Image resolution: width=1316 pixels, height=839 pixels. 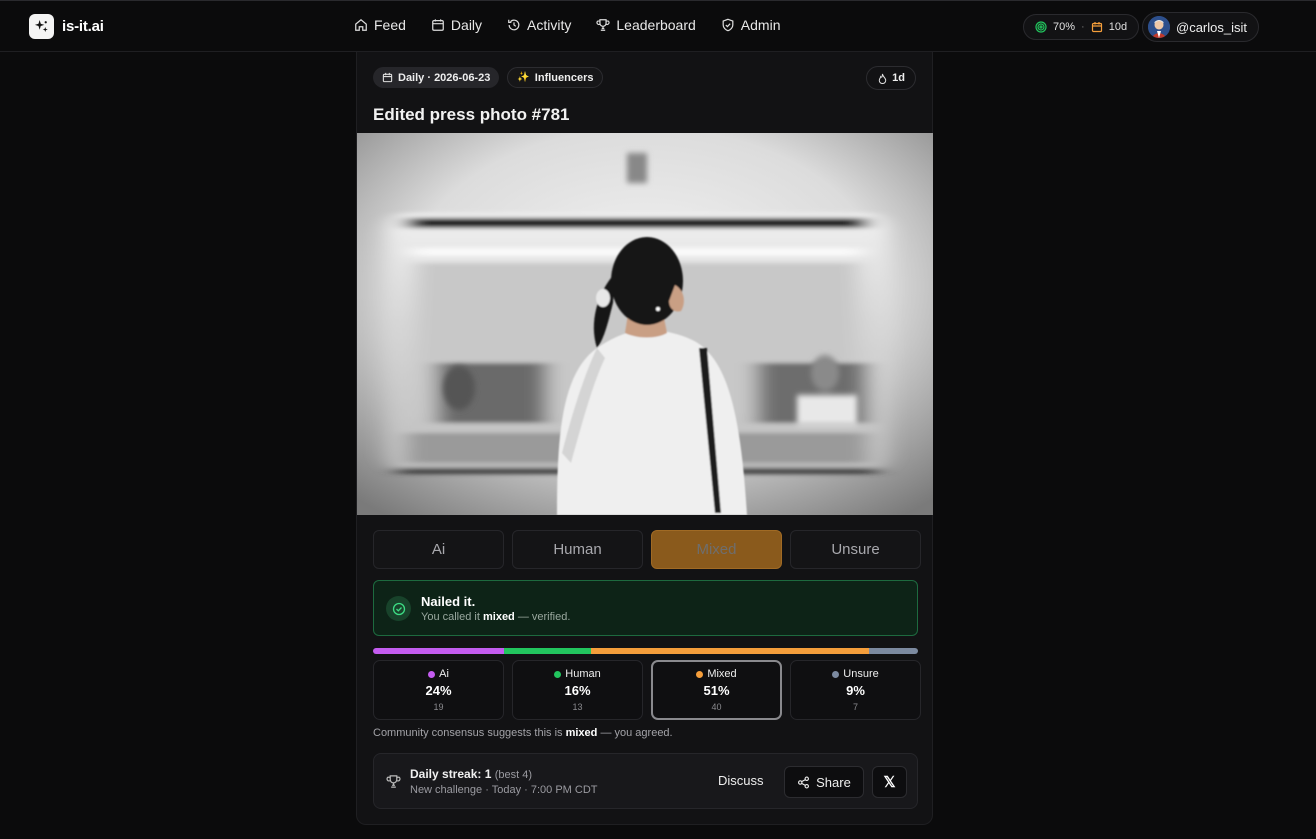 What do you see at coordinates (577, 707) in the screenshot?
I see `stat-count: 13` at bounding box center [577, 707].